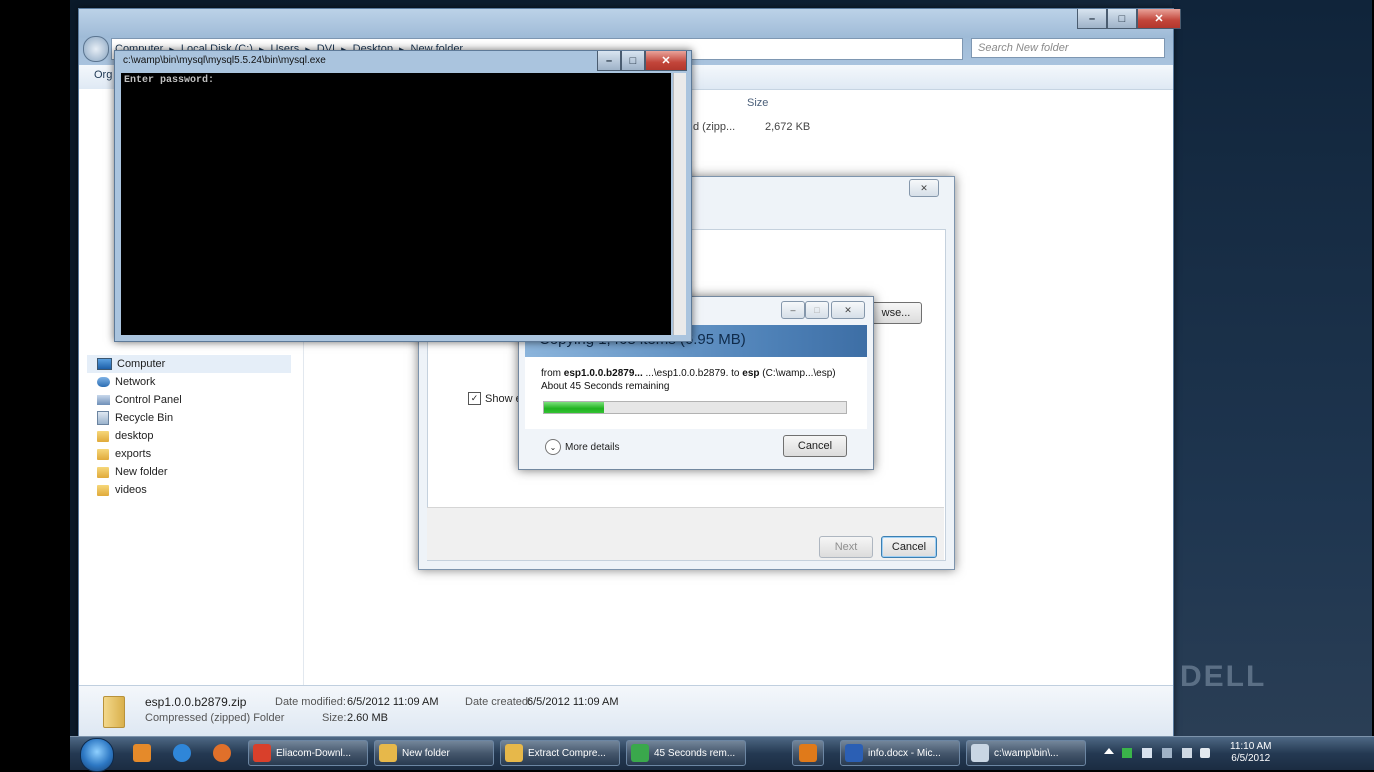 This screenshot has height=772, width=1374. I want to click on back-button, so click(96, 49).